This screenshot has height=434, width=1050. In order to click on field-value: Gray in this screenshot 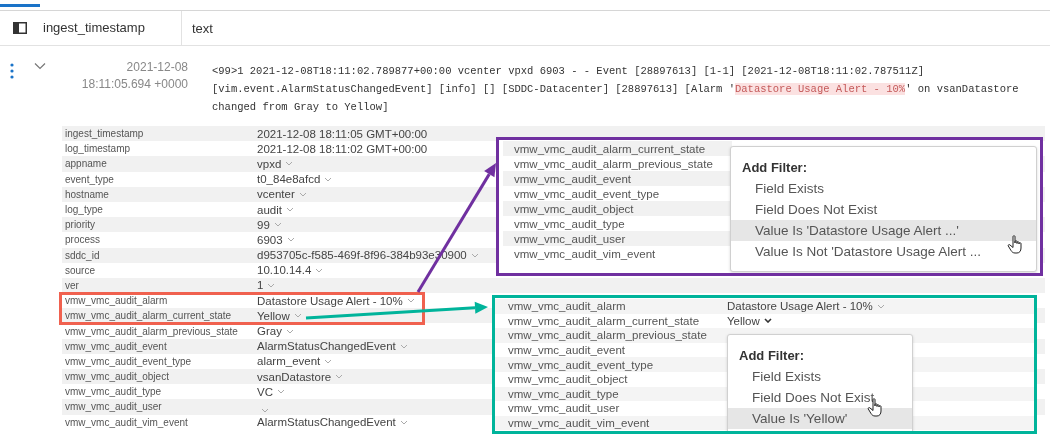, I will do `click(269, 331)`.